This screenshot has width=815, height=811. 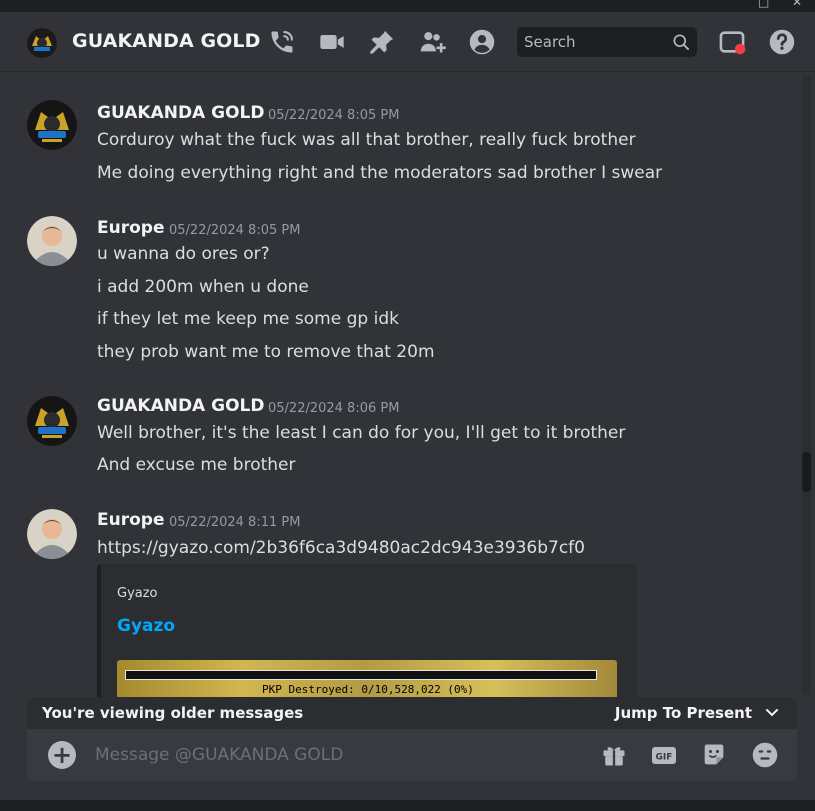 I want to click on embed-provider: Gyazo, so click(x=137, y=593).